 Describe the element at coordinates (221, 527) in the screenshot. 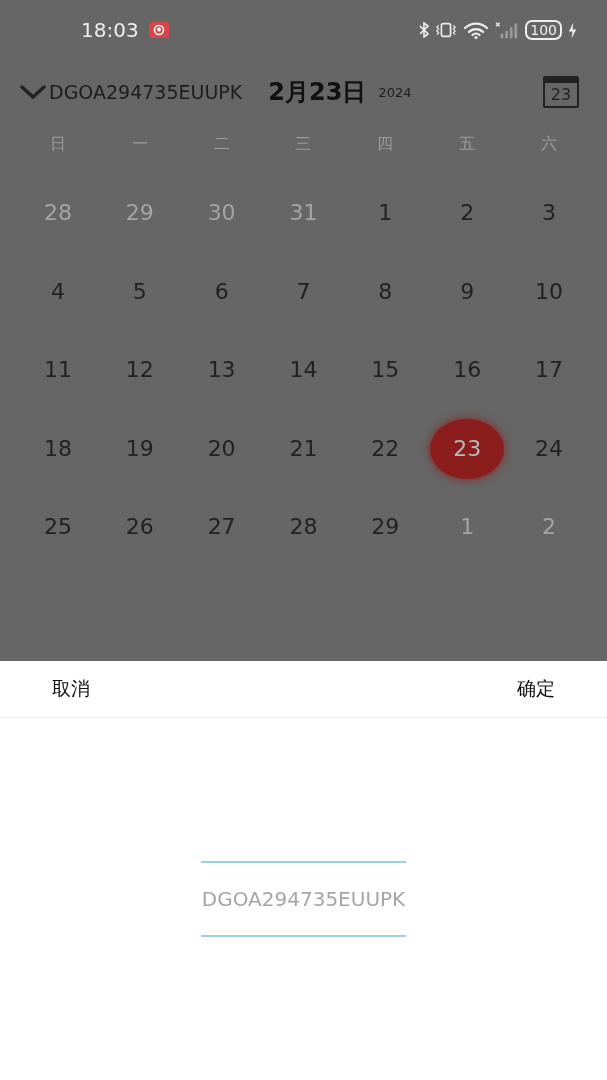

I see `calendar-day: 27` at that location.